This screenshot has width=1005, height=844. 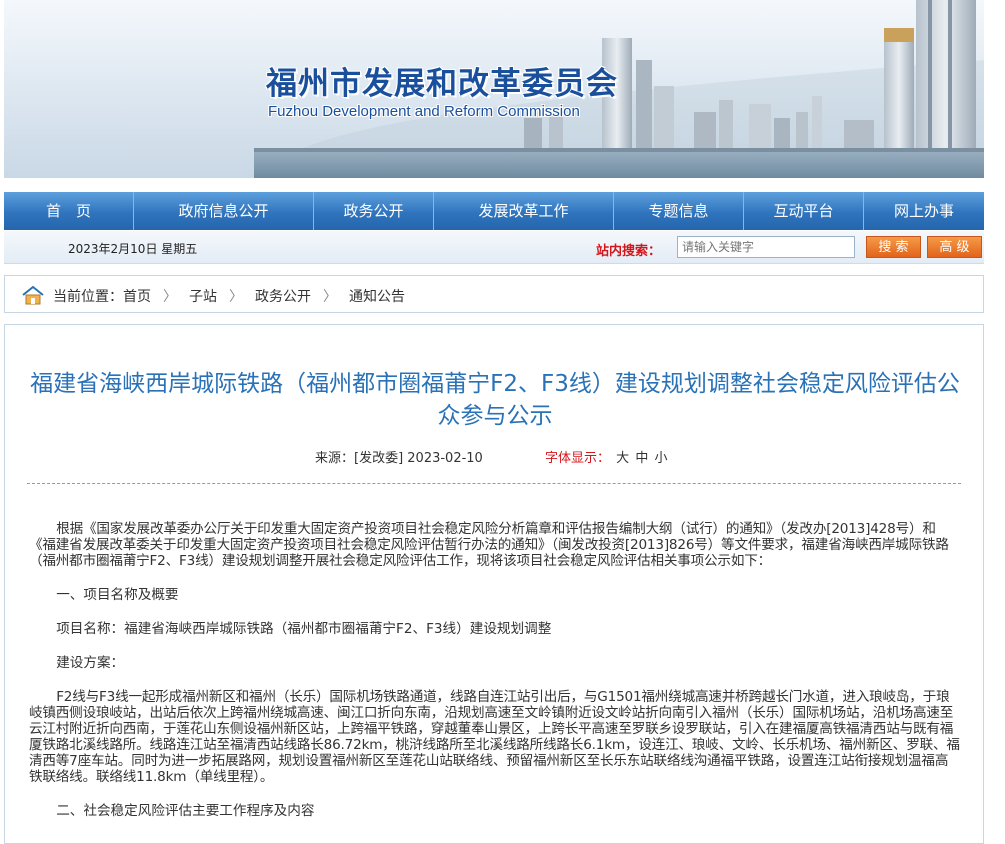 What do you see at coordinates (399, 458) in the screenshot?
I see `article-source: 来源：[发改委] 2023-02-10` at bounding box center [399, 458].